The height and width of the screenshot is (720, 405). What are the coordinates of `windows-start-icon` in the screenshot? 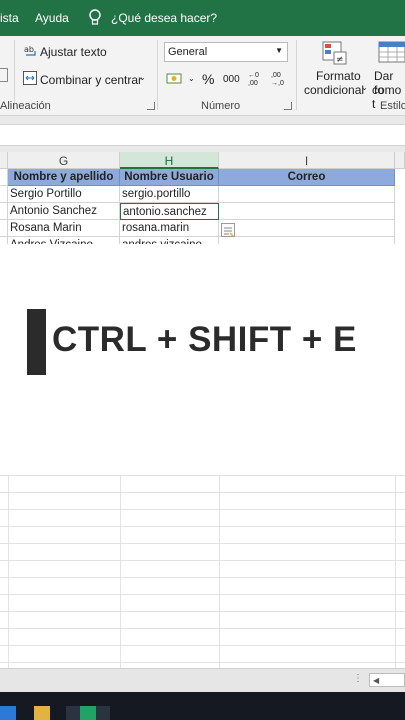 It's located at (8, 713).